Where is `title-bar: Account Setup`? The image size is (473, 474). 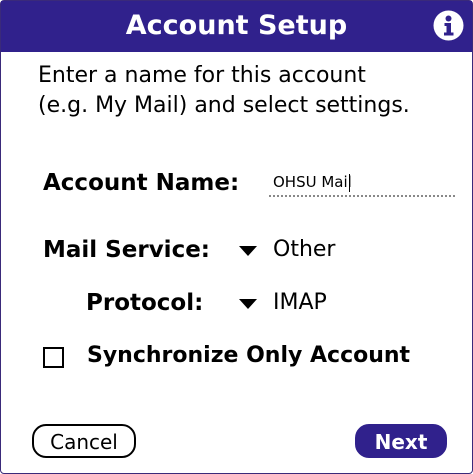
title-bar: Account Setup is located at coordinates (236, 26).